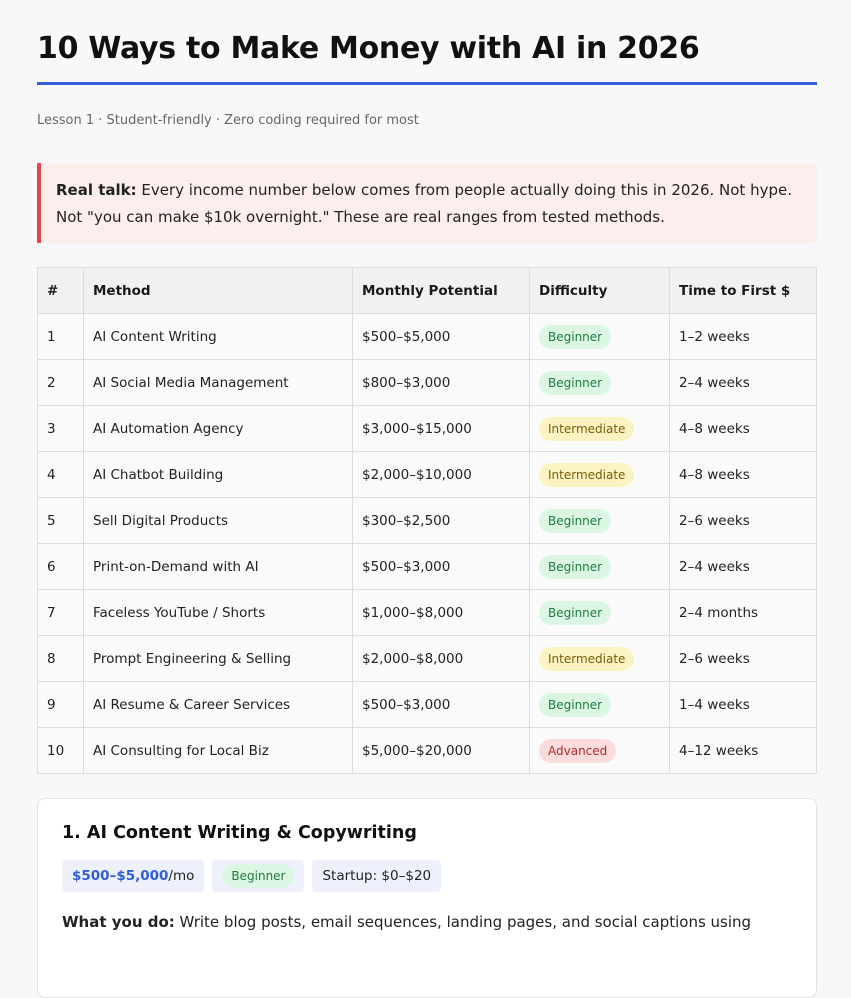 The height and width of the screenshot is (998, 851). I want to click on row-time-to-first: 1–2 weeks, so click(714, 336).